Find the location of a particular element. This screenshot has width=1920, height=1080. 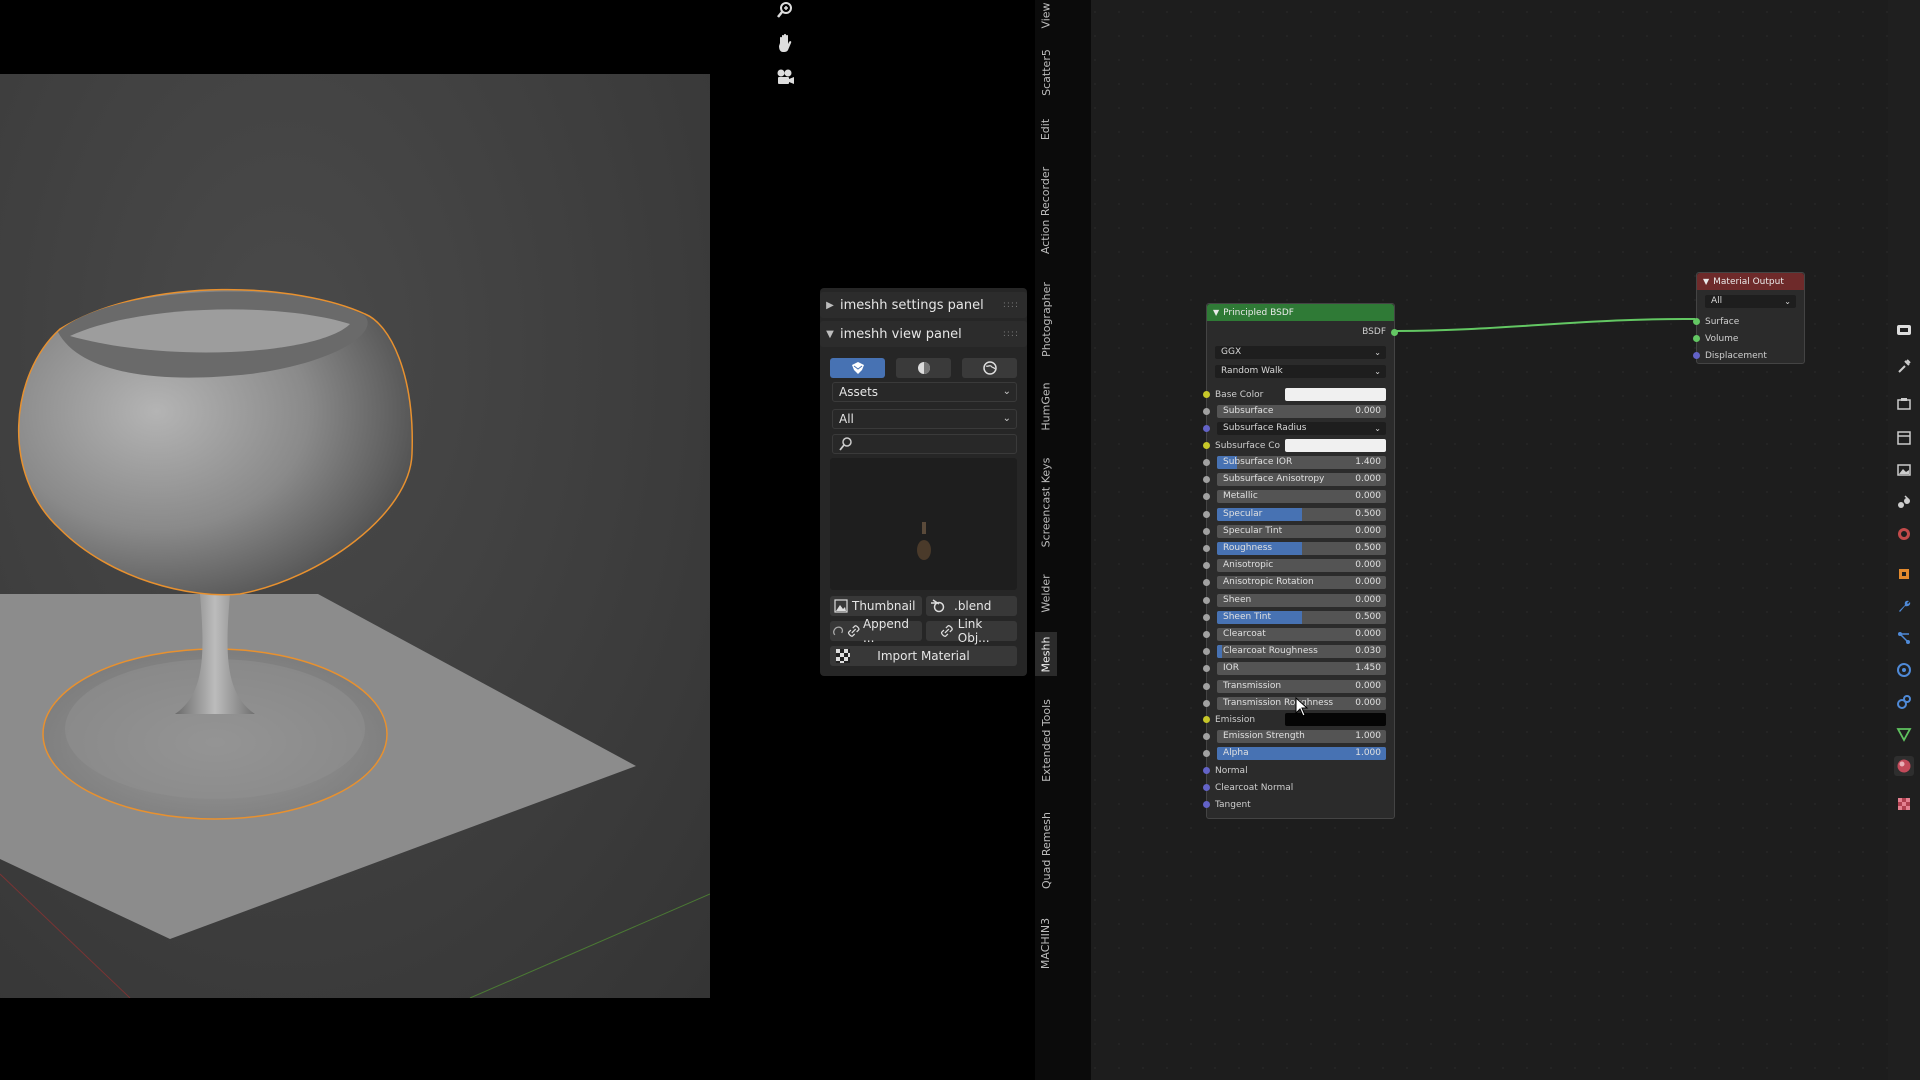

sheen-value: 0.000 is located at coordinates (1368, 600).